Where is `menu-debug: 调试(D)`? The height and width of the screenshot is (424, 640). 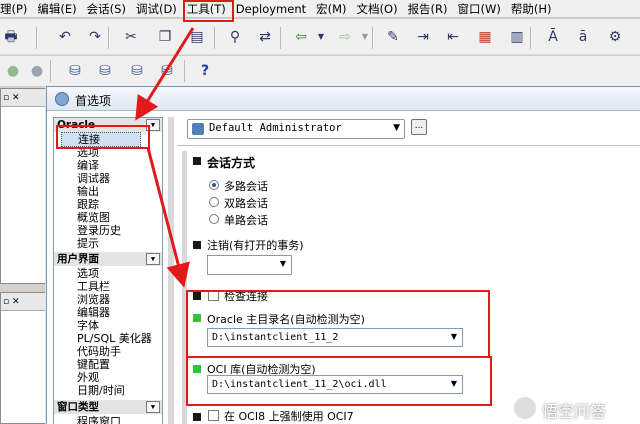
menu-debug: 调试(D) is located at coordinates (157, 9).